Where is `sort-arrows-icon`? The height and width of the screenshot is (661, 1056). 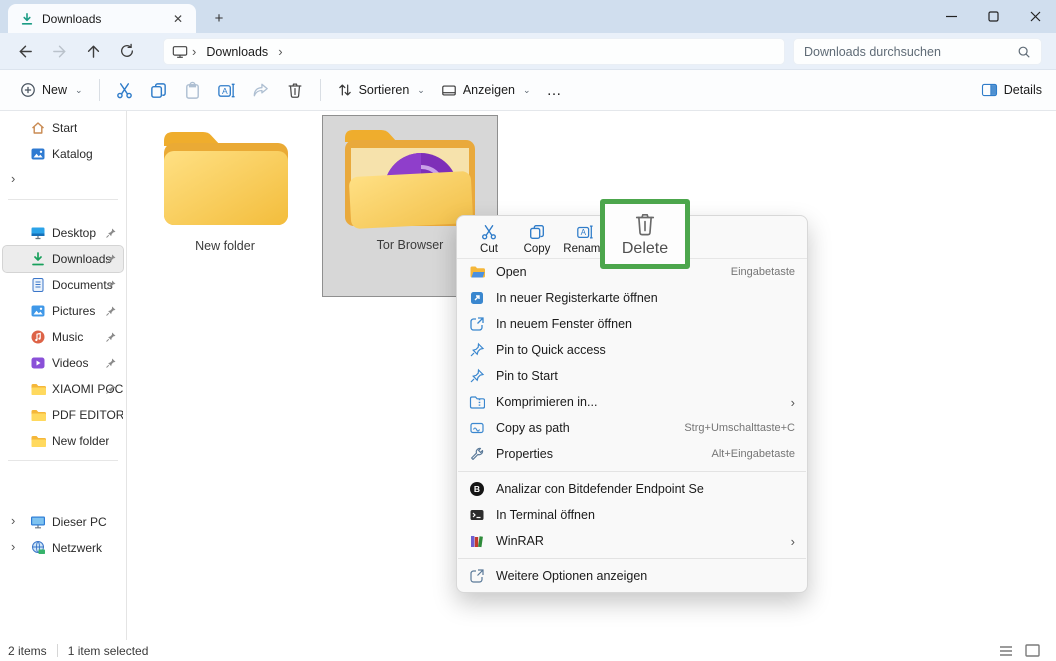 sort-arrows-icon is located at coordinates (344, 90).